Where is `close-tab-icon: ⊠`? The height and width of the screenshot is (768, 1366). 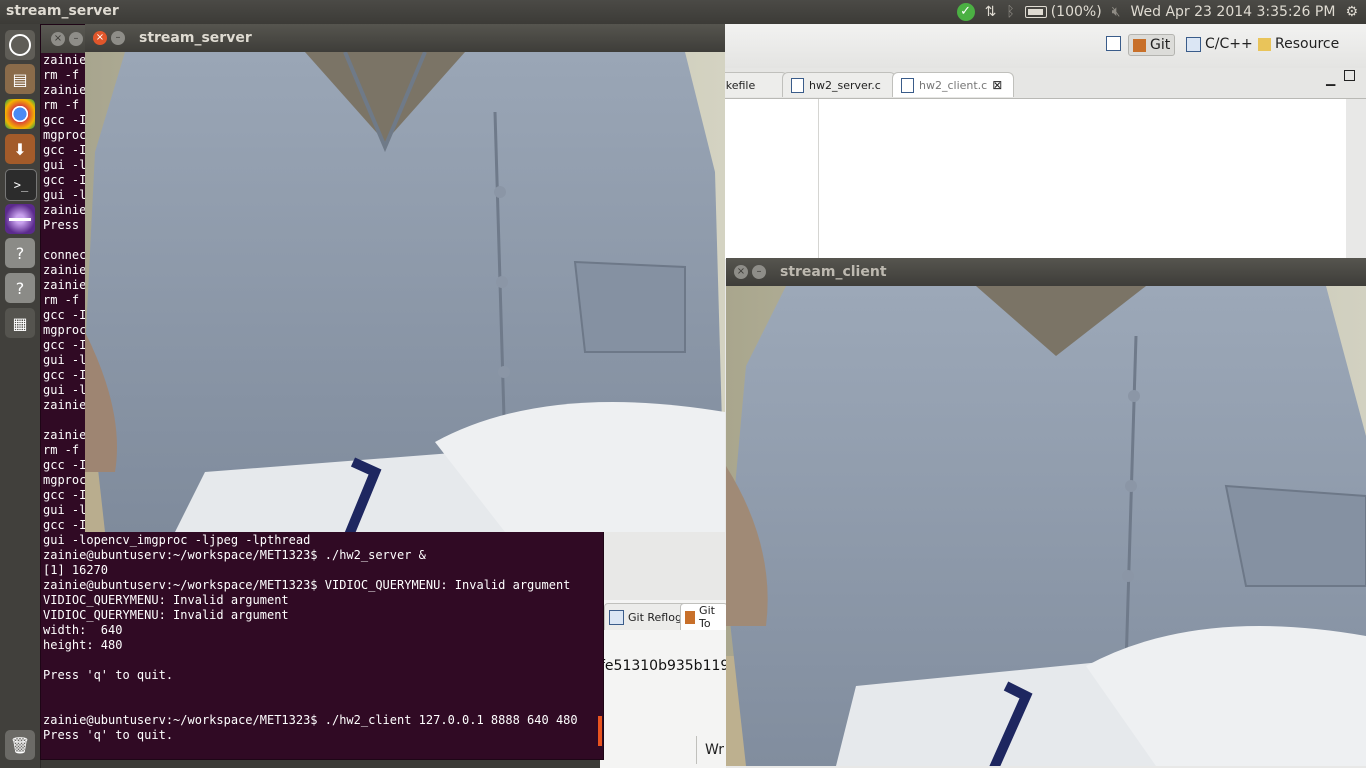 close-tab-icon: ⊠ is located at coordinates (997, 85).